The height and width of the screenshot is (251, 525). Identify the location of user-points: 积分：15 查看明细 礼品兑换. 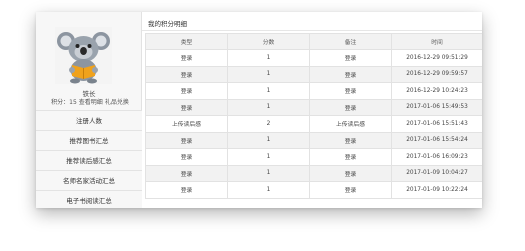
(89, 101).